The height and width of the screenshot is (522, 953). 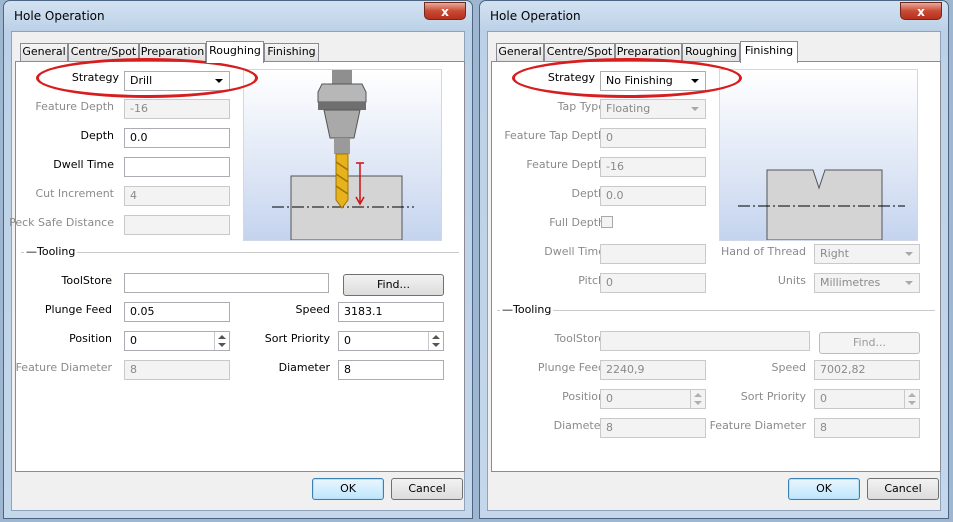 I want to click on diameter-input: 8, so click(x=391, y=370).